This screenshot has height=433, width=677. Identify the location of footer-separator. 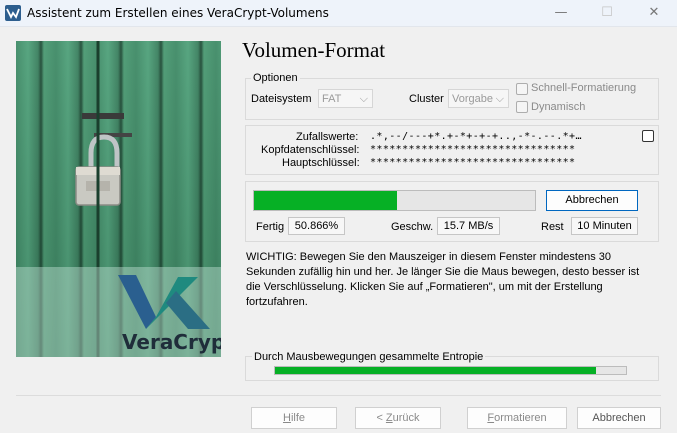
(338, 395).